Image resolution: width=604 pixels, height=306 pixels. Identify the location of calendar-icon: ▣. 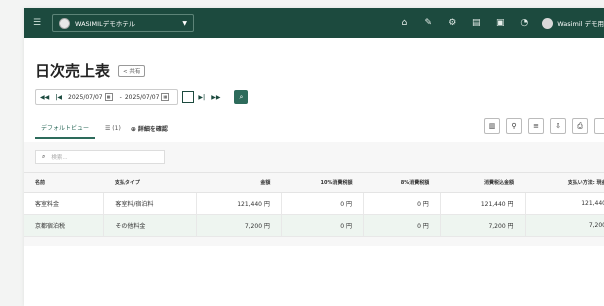
(500, 23).